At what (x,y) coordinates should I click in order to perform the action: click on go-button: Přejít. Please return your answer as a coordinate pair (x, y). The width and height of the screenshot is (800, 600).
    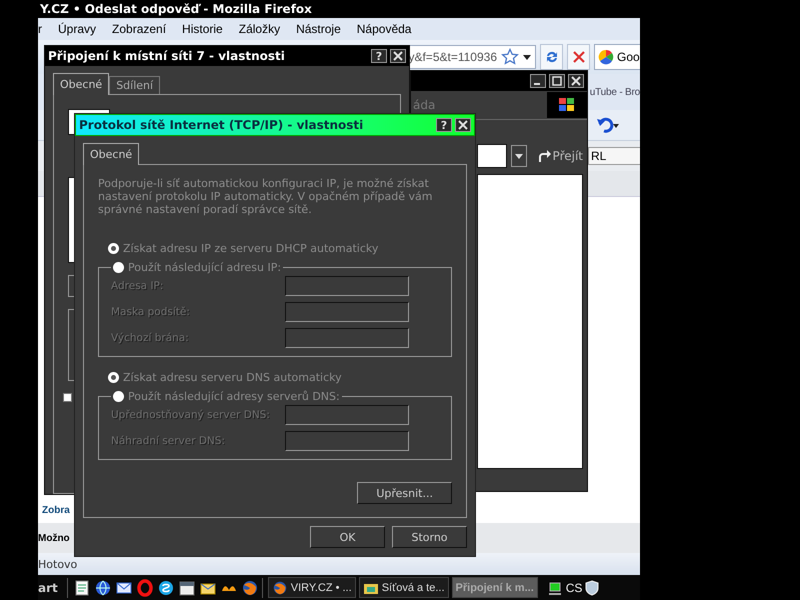
    Looking at the image, I should click on (559, 156).